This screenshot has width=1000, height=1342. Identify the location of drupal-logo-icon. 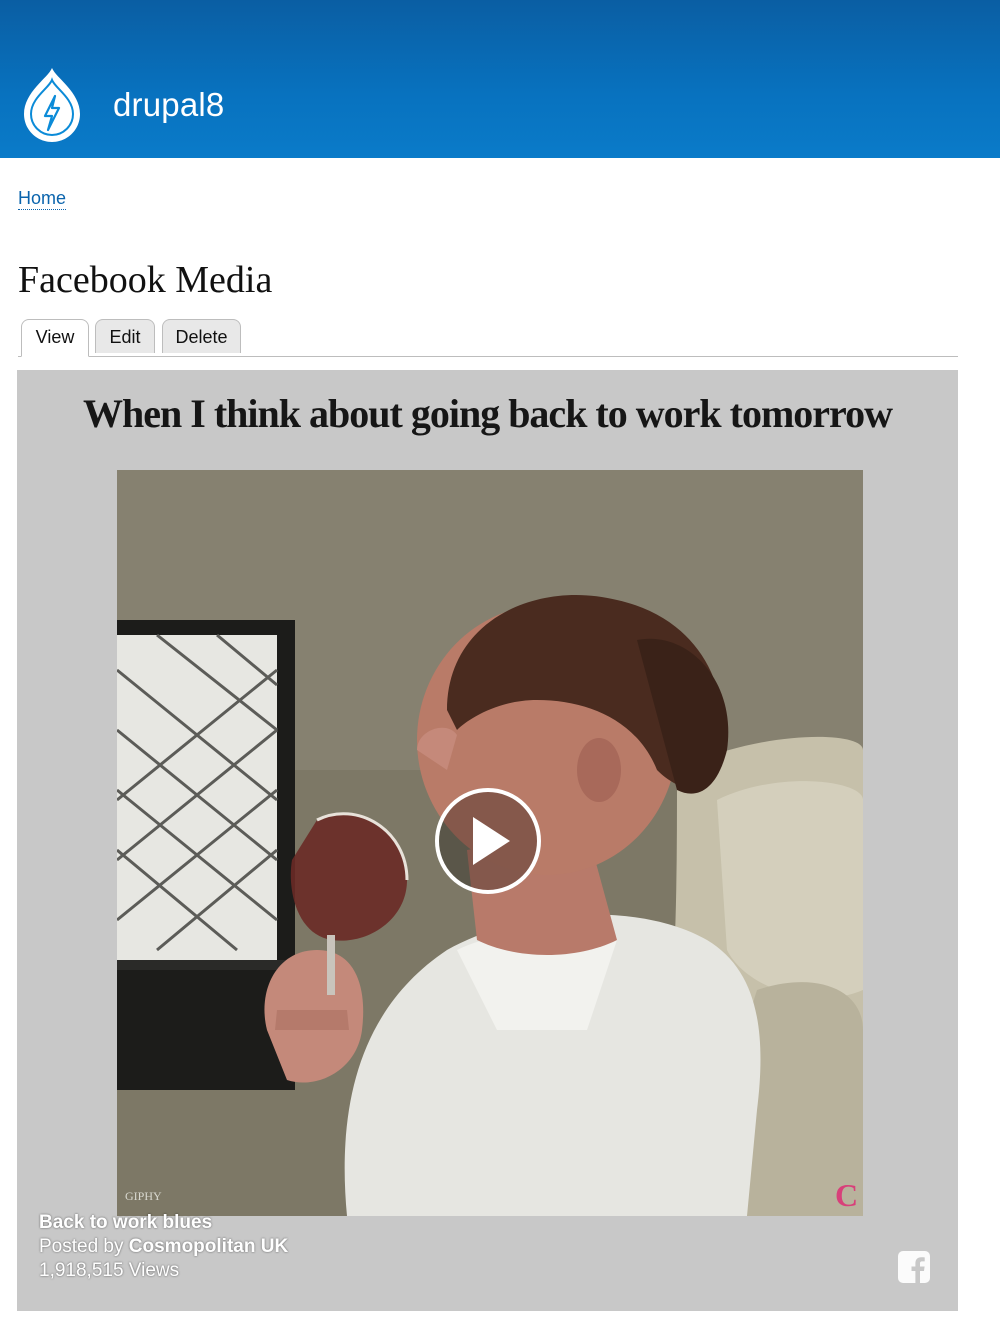
(52, 105).